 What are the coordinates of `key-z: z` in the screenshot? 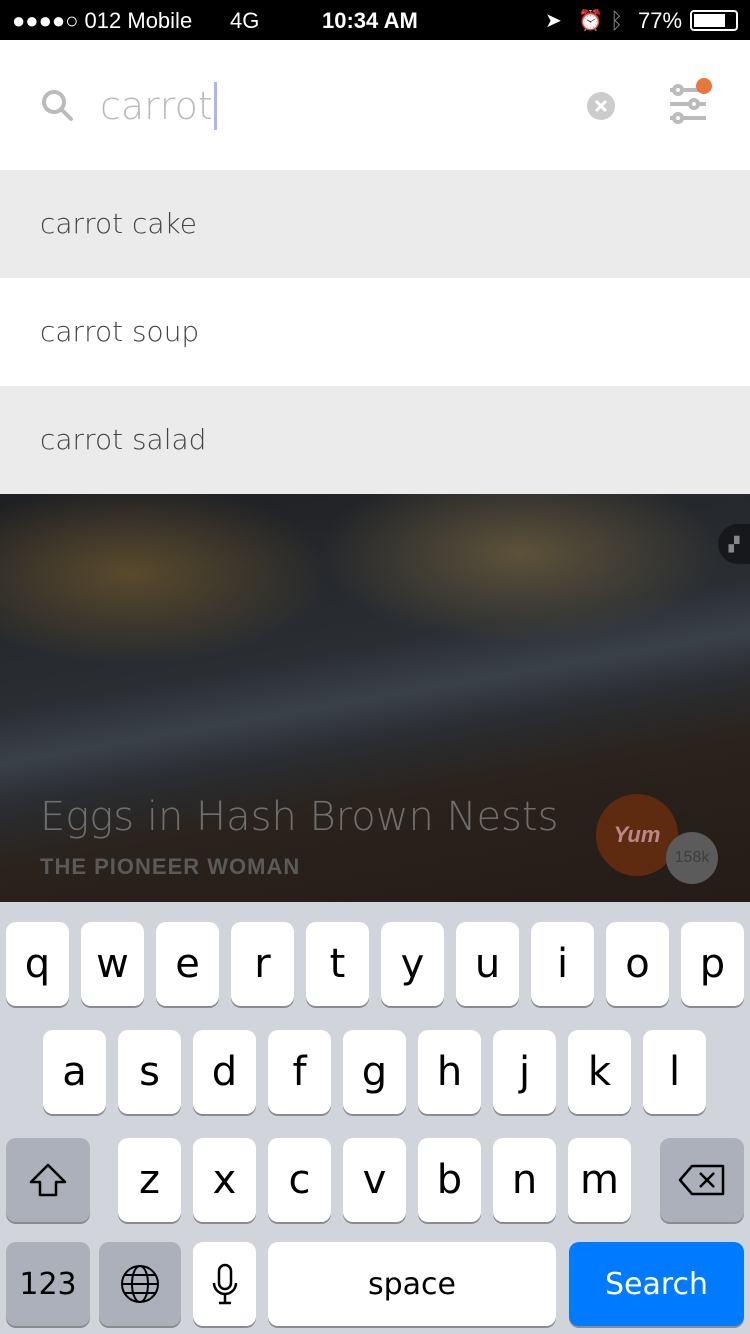 It's located at (149, 1180).